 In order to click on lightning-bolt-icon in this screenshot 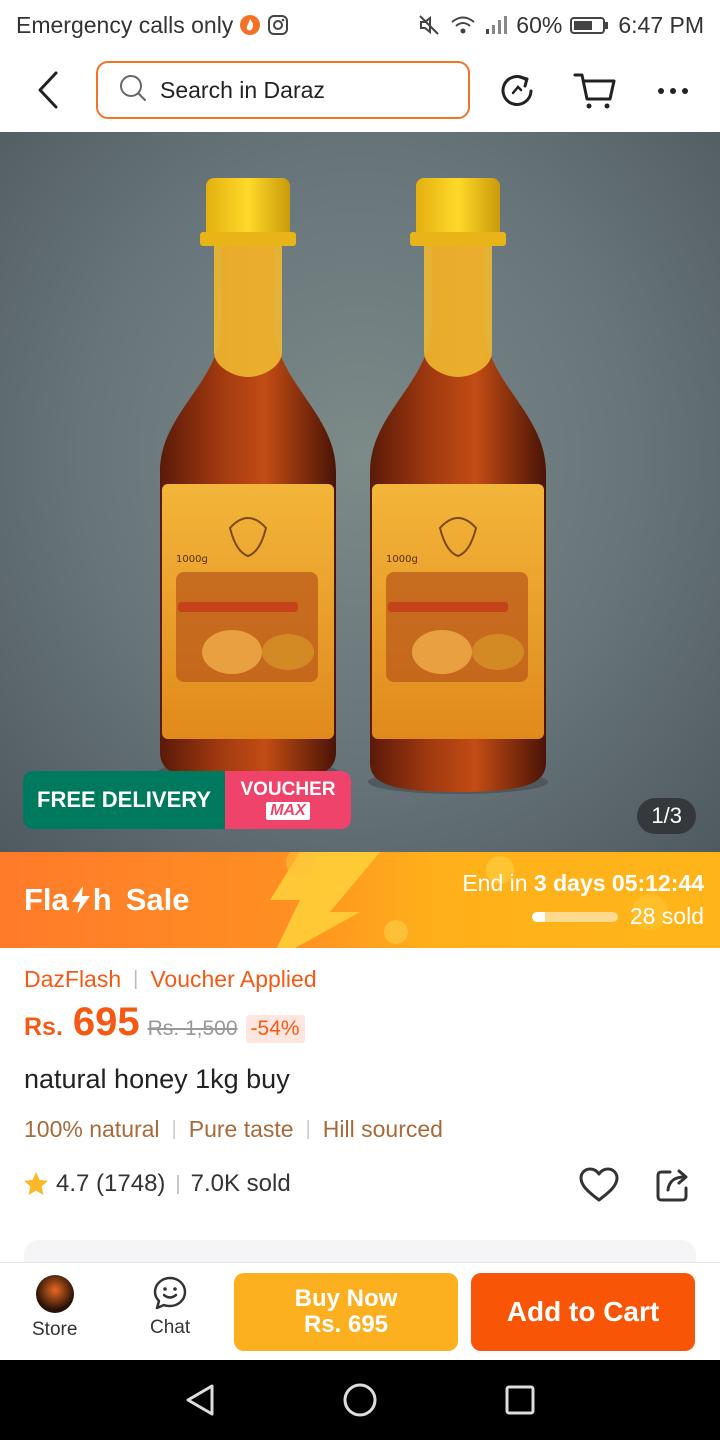, I will do `click(80, 900)`.